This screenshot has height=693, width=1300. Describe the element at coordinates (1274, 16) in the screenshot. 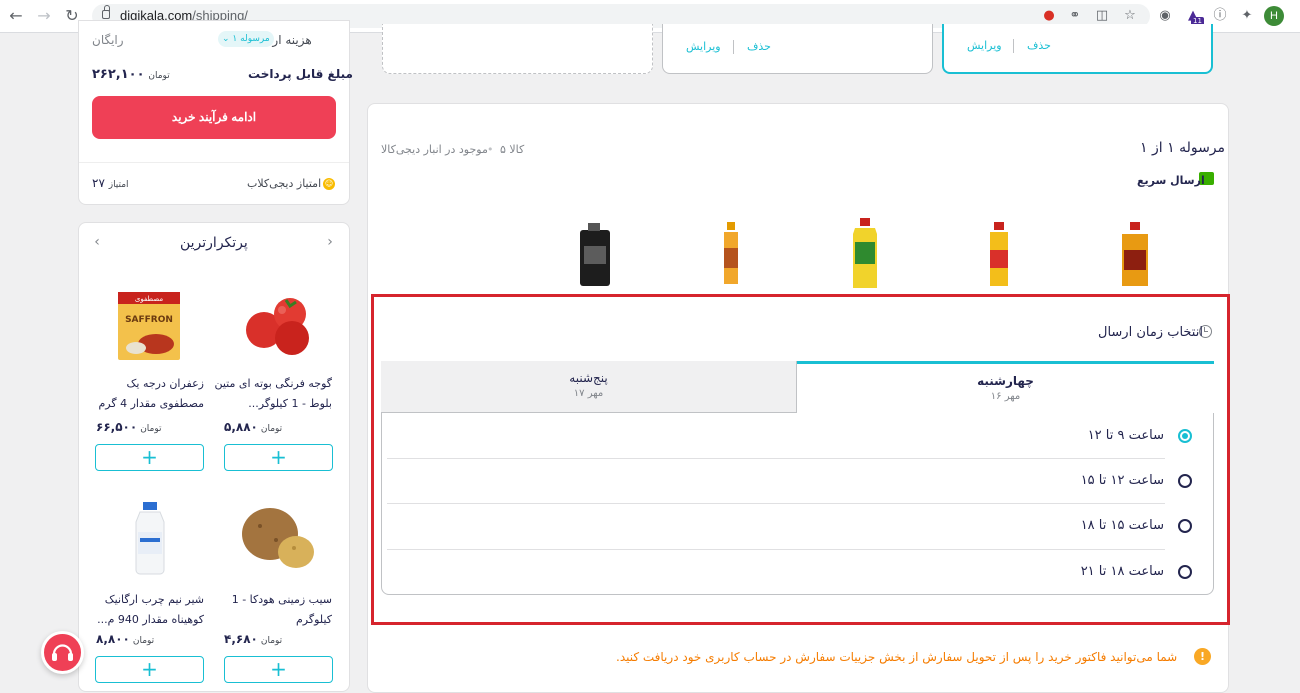

I see `profile-avatar: H` at that location.